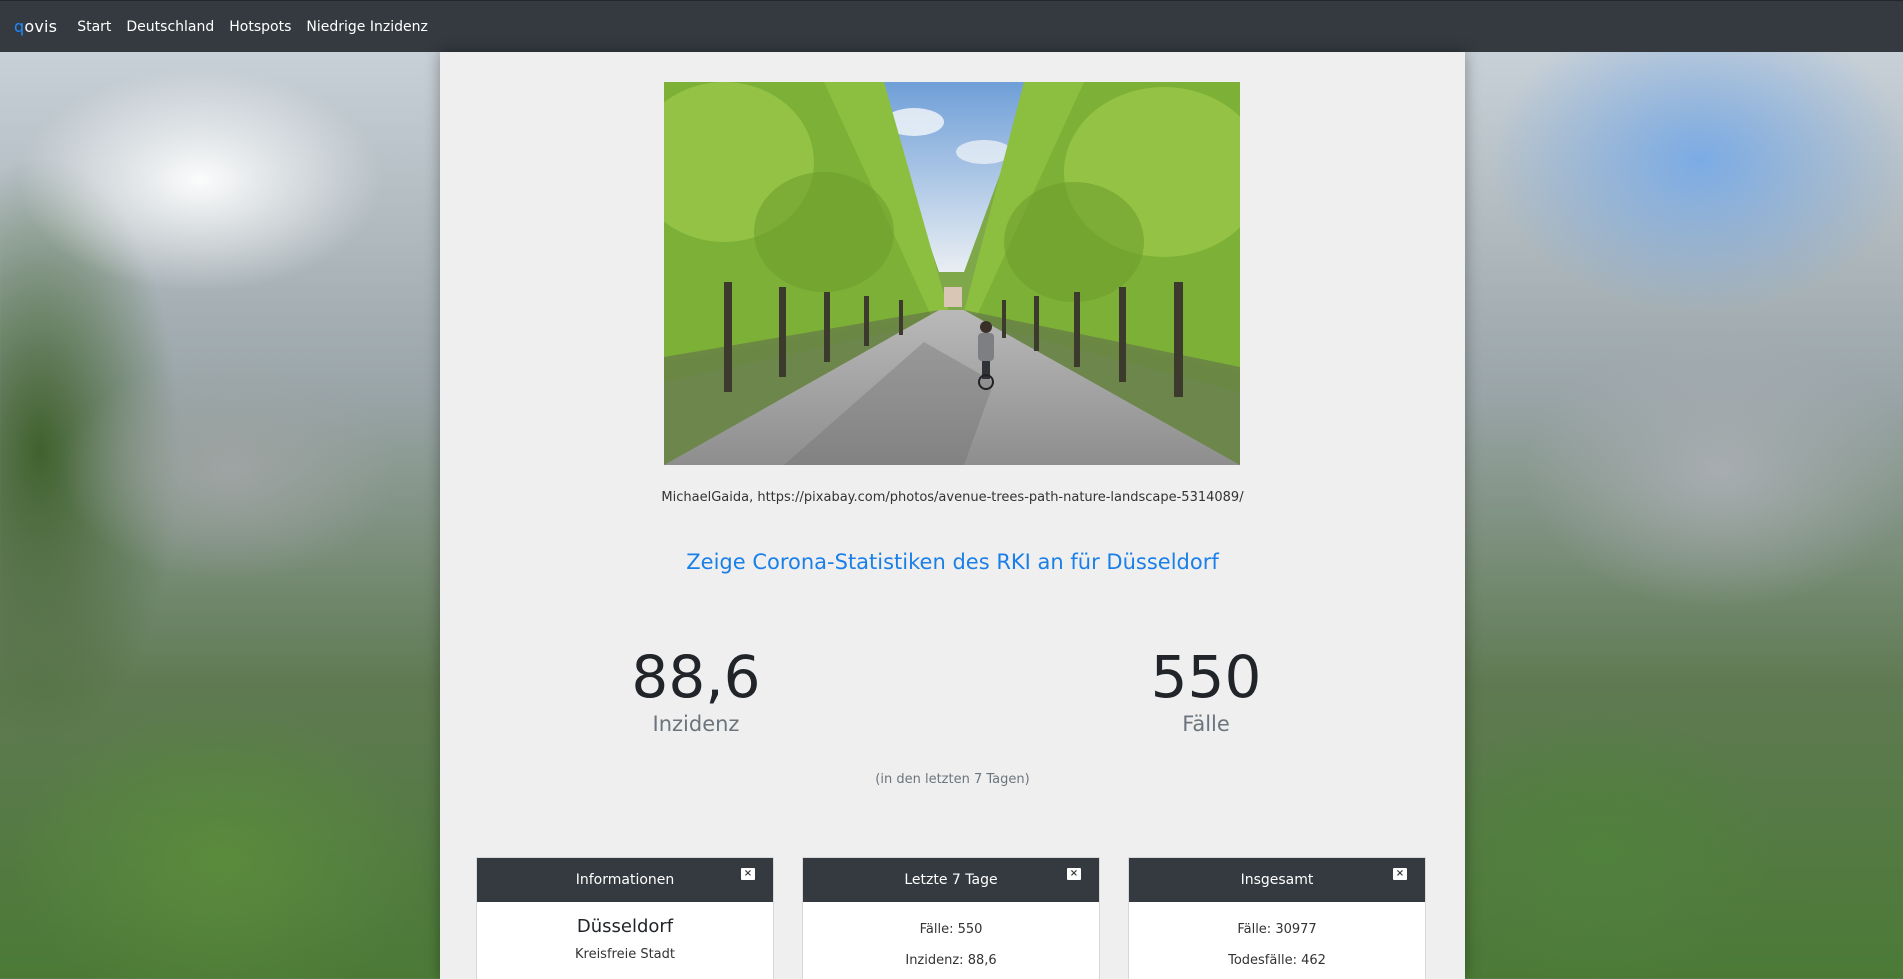 This screenshot has height=979, width=1903. Describe the element at coordinates (19, 26) in the screenshot. I see `brand-logo-q: q` at that location.